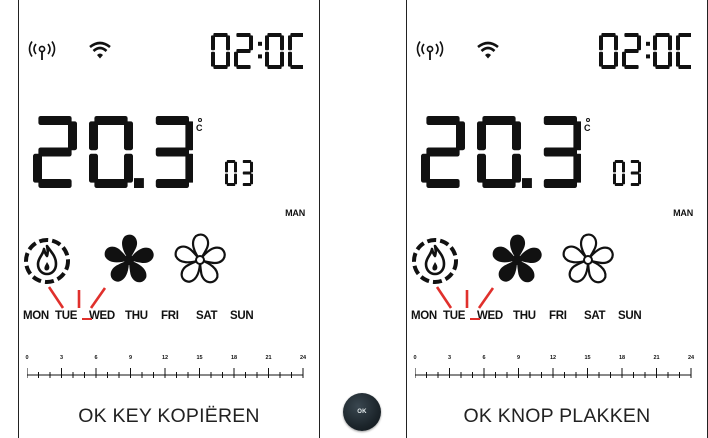  Describe the element at coordinates (169, 416) in the screenshot. I see `caption: OK KEY KOPIËREN` at that location.